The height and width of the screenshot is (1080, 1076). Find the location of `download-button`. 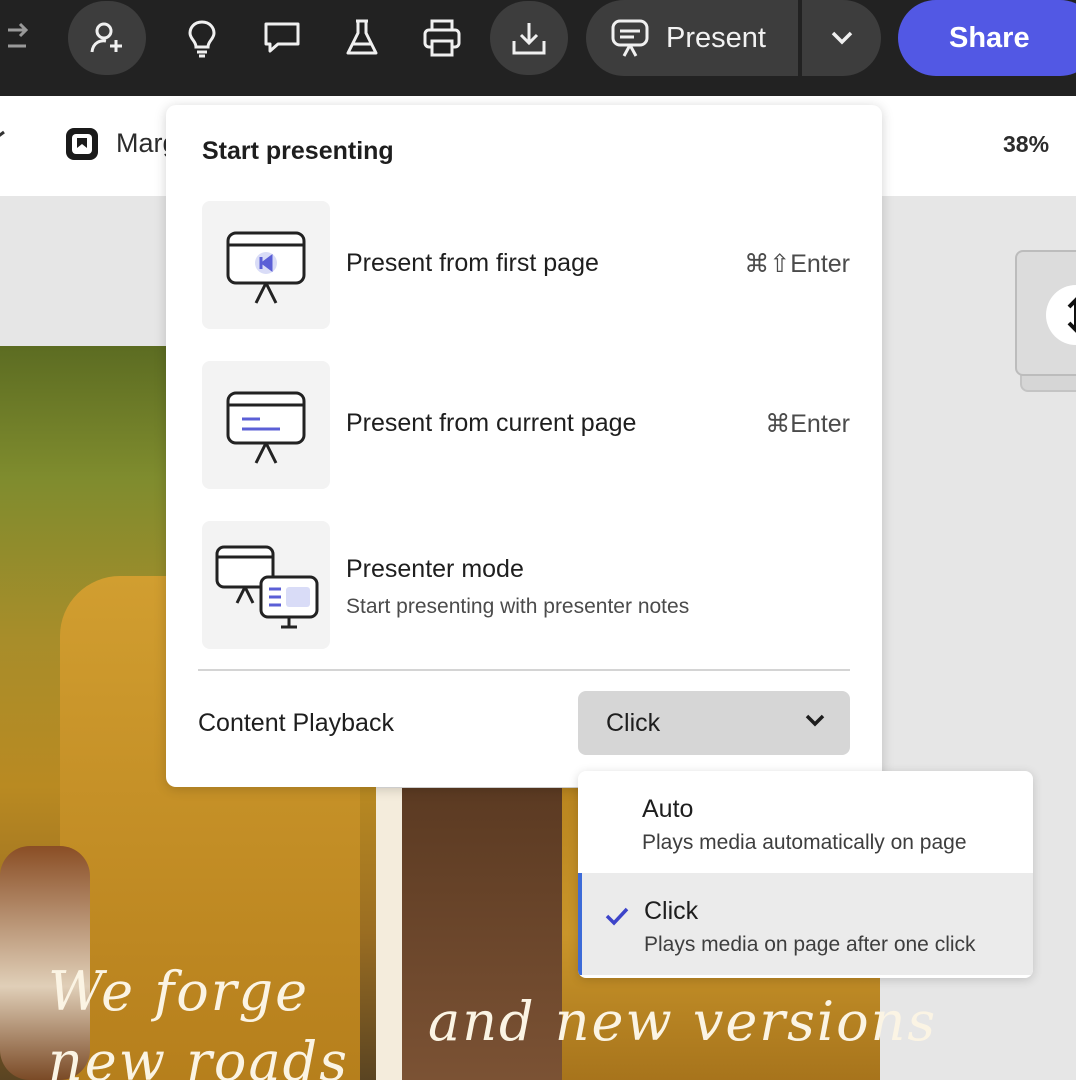

download-button is located at coordinates (529, 38).